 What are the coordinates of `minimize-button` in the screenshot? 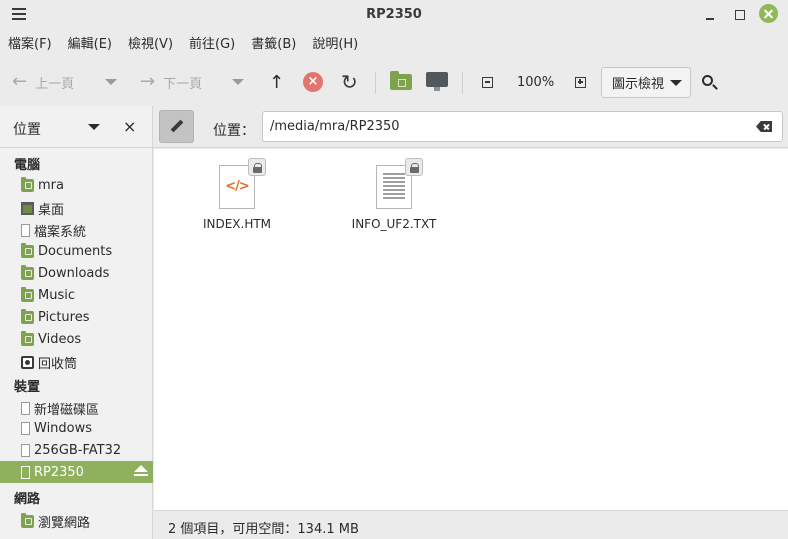 It's located at (710, 15).